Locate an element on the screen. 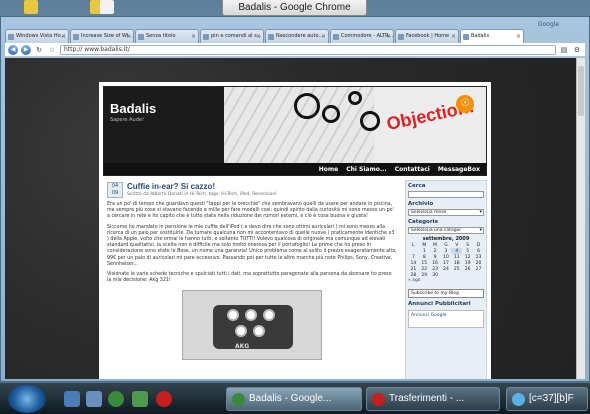  tab: Facebook | Home × is located at coordinates (427, 36).